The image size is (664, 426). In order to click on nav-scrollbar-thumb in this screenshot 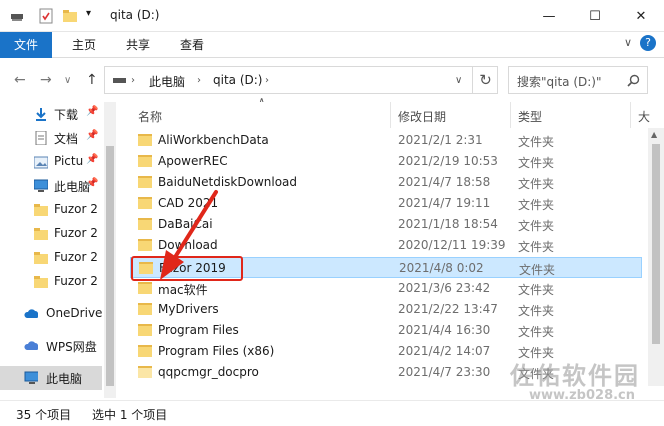, I will do `click(110, 266)`.